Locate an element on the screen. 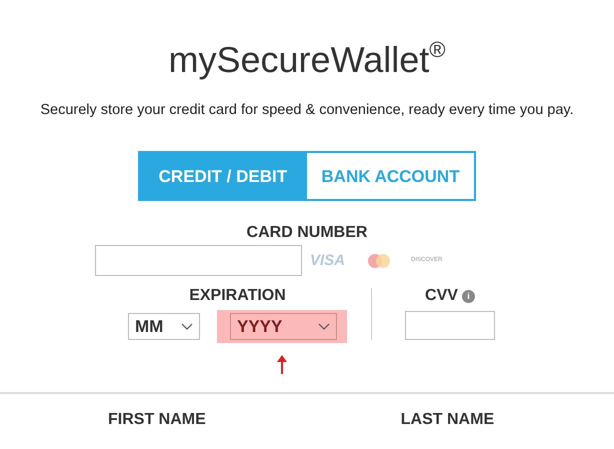 This screenshot has height=449, width=614. field-label: LAST NAME is located at coordinates (447, 420).